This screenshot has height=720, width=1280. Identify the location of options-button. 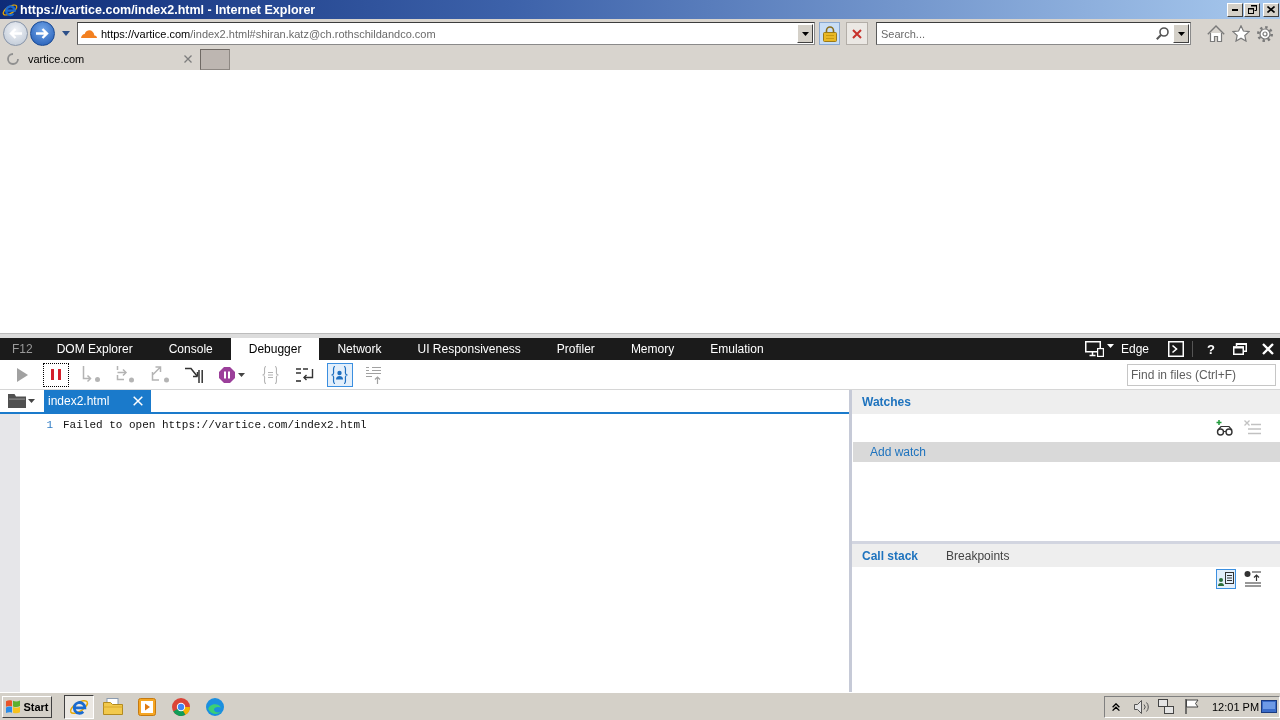
(1252, 579).